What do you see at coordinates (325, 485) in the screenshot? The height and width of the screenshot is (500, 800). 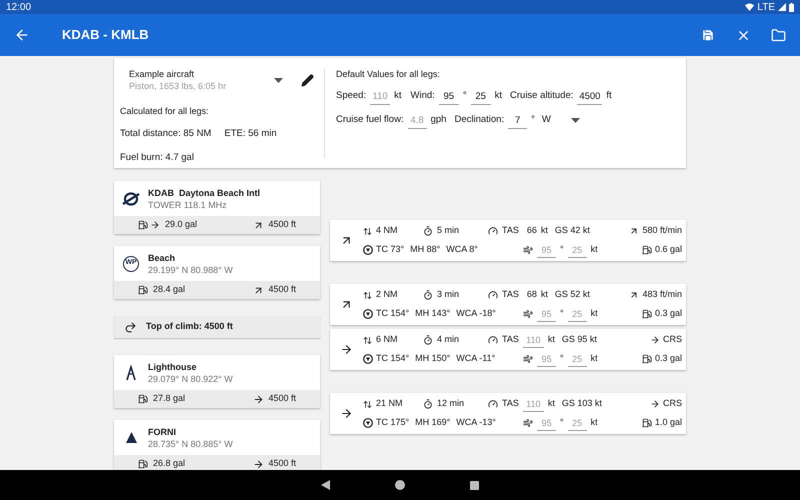 I see `back-triangle-icon` at bounding box center [325, 485].